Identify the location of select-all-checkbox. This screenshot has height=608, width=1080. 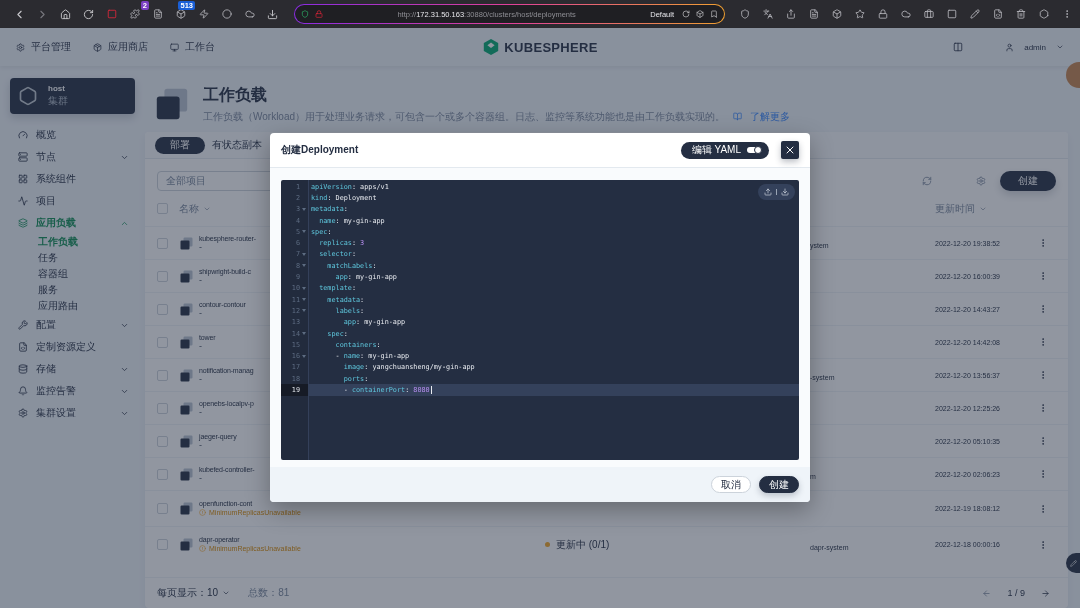
(162, 208).